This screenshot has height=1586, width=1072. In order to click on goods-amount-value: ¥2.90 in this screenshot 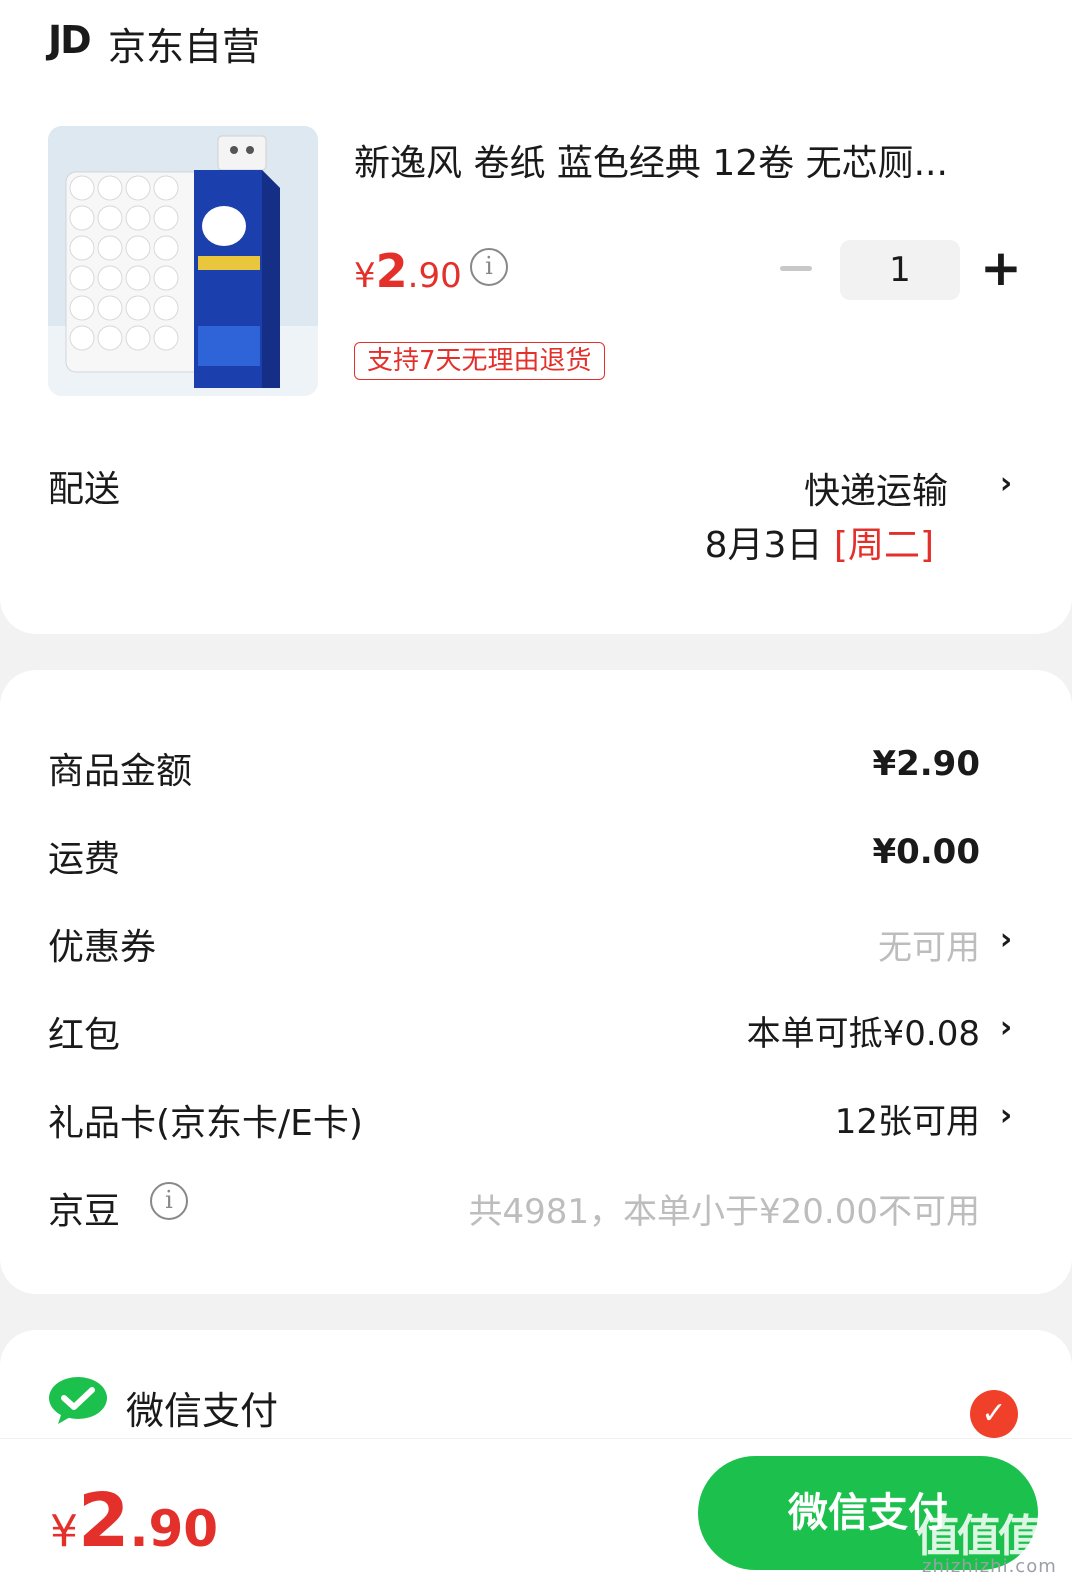, I will do `click(926, 764)`.